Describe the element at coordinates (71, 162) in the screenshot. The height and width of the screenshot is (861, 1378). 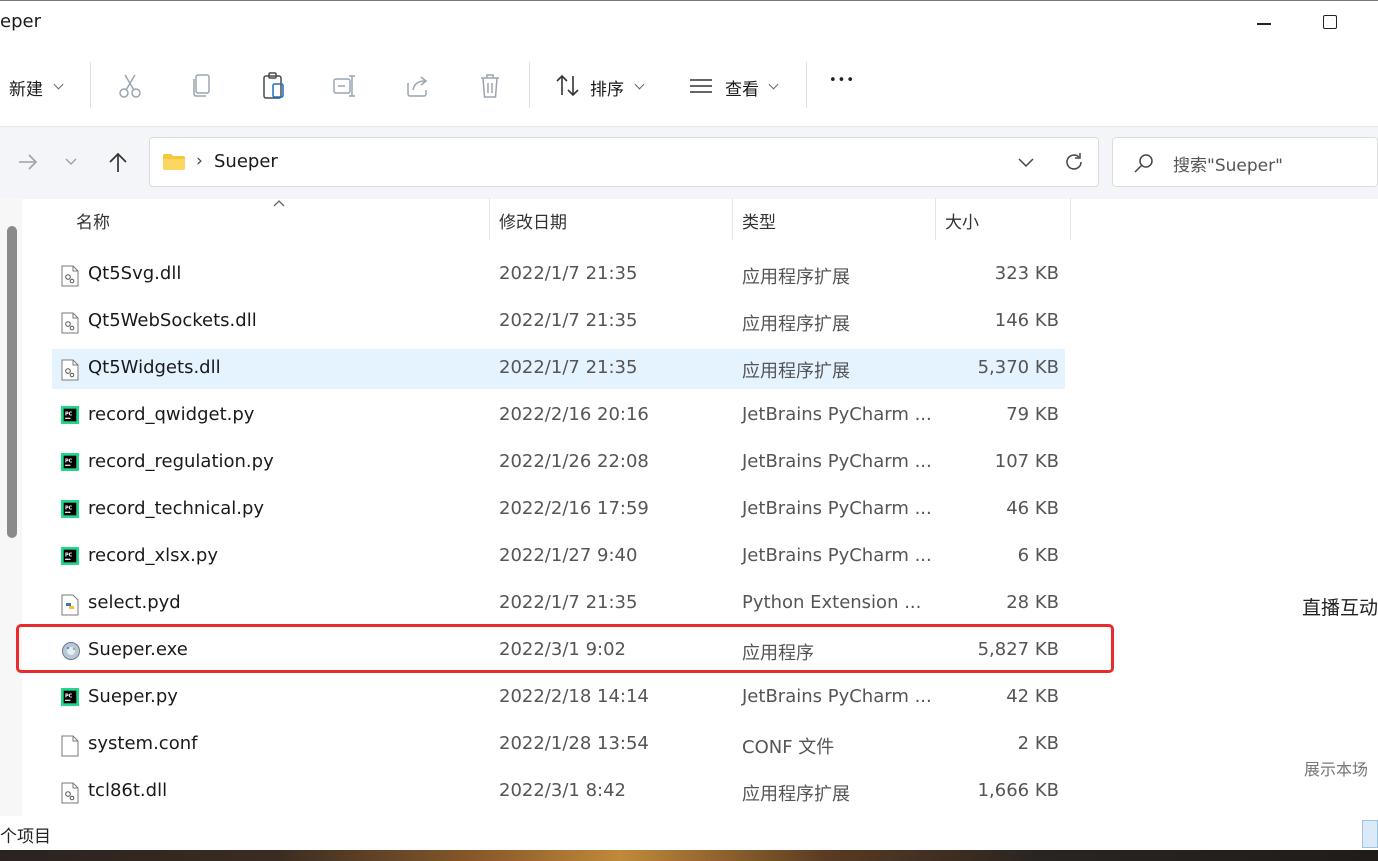
I see `recent-locations-chevron-icon` at that location.